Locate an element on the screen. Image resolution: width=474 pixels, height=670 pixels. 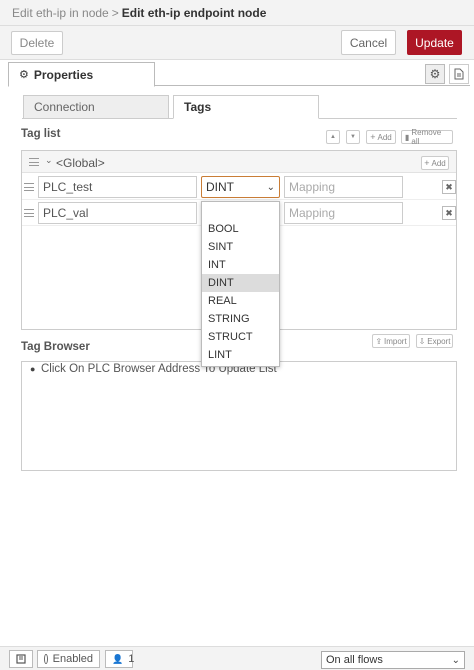
group-add-button: + Add is located at coordinates (435, 163).